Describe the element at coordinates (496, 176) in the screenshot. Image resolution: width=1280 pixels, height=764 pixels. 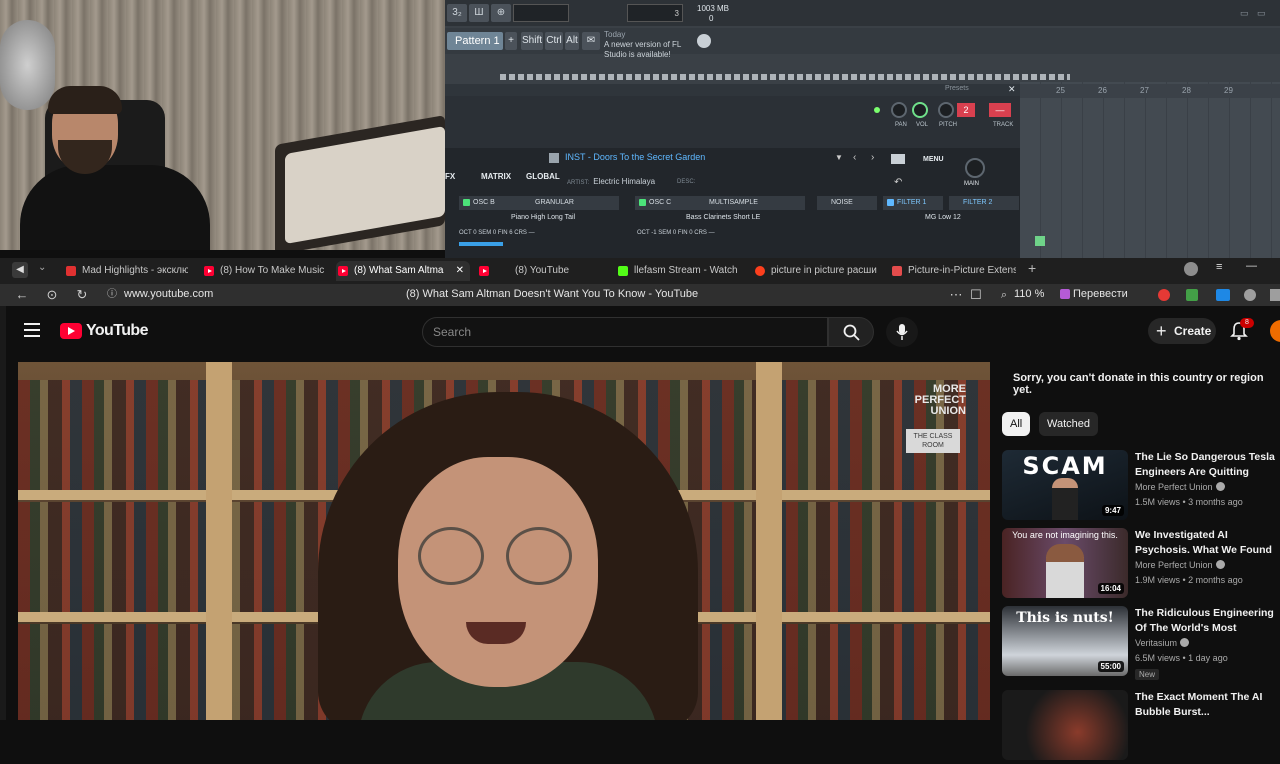
I see `matrix-tab: MATRIX` at that location.